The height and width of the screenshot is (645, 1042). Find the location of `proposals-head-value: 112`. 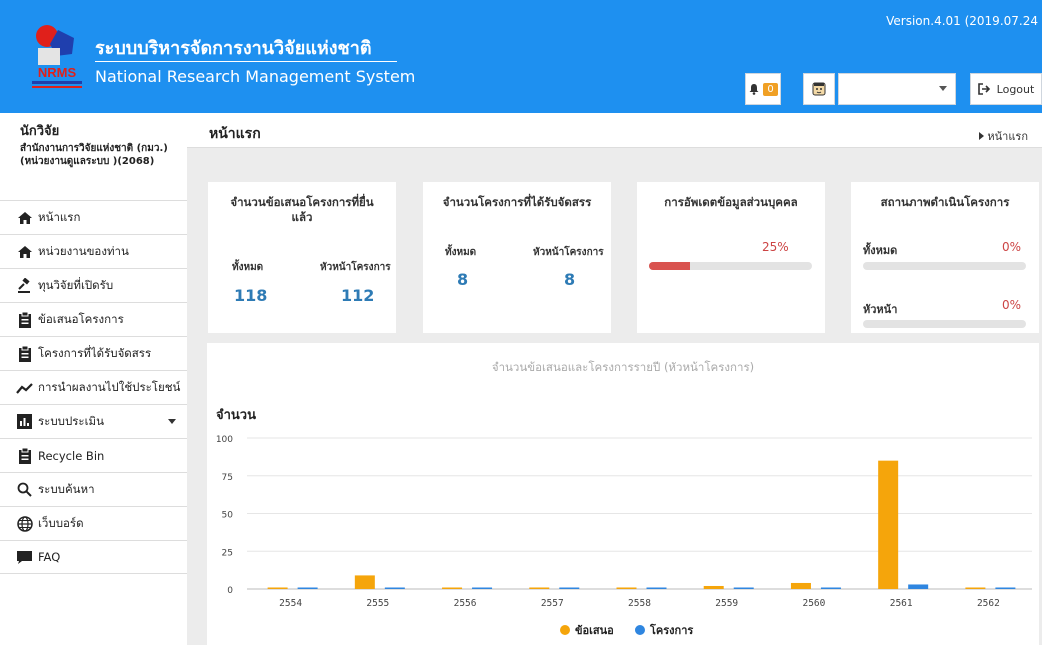

proposals-head-value: 112 is located at coordinates (358, 295).